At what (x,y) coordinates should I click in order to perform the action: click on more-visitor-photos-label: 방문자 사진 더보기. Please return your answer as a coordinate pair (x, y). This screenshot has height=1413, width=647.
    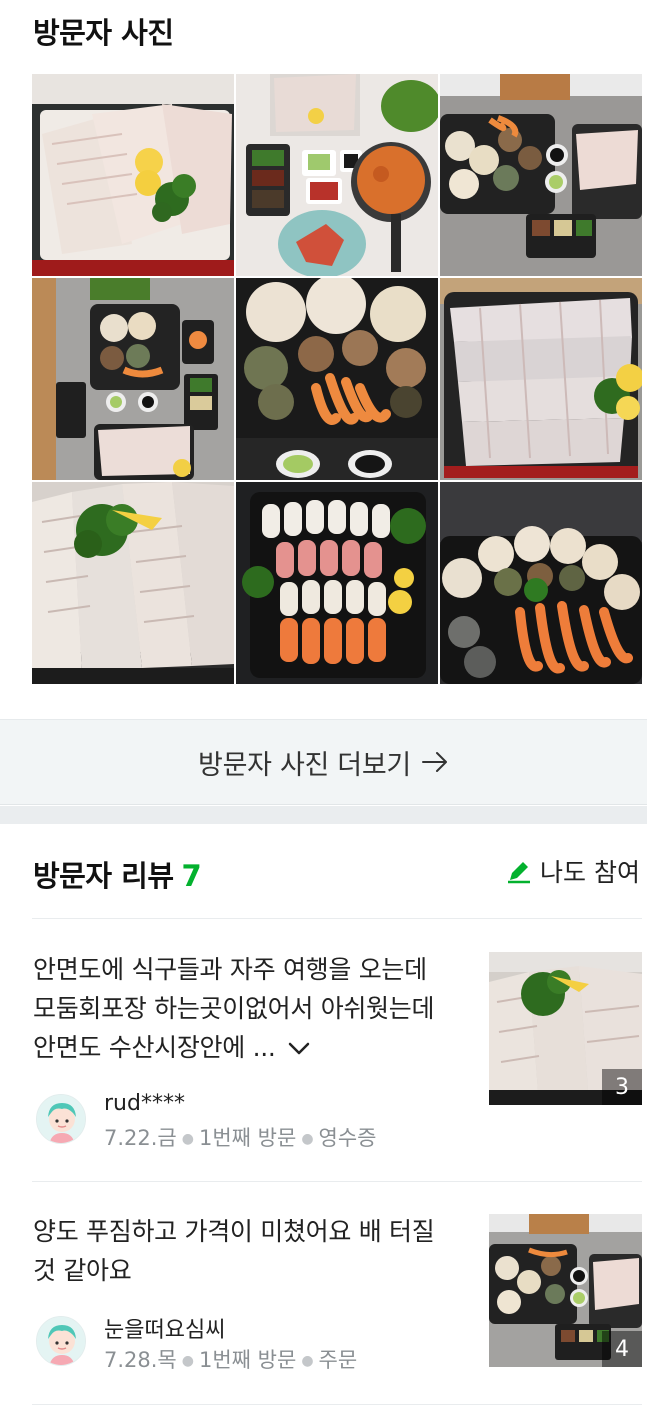
    Looking at the image, I should click on (304, 765).